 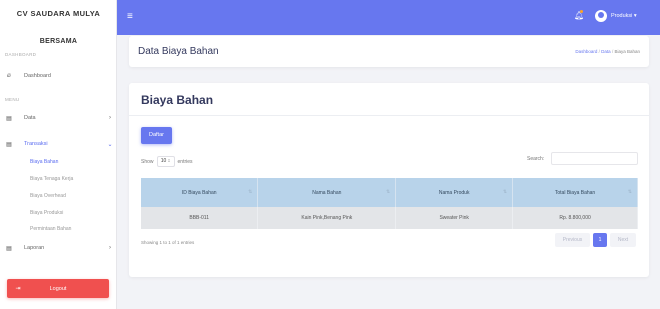 What do you see at coordinates (21, 54) in the screenshot?
I see `section-label-dashboard: DASHBOARD` at bounding box center [21, 54].